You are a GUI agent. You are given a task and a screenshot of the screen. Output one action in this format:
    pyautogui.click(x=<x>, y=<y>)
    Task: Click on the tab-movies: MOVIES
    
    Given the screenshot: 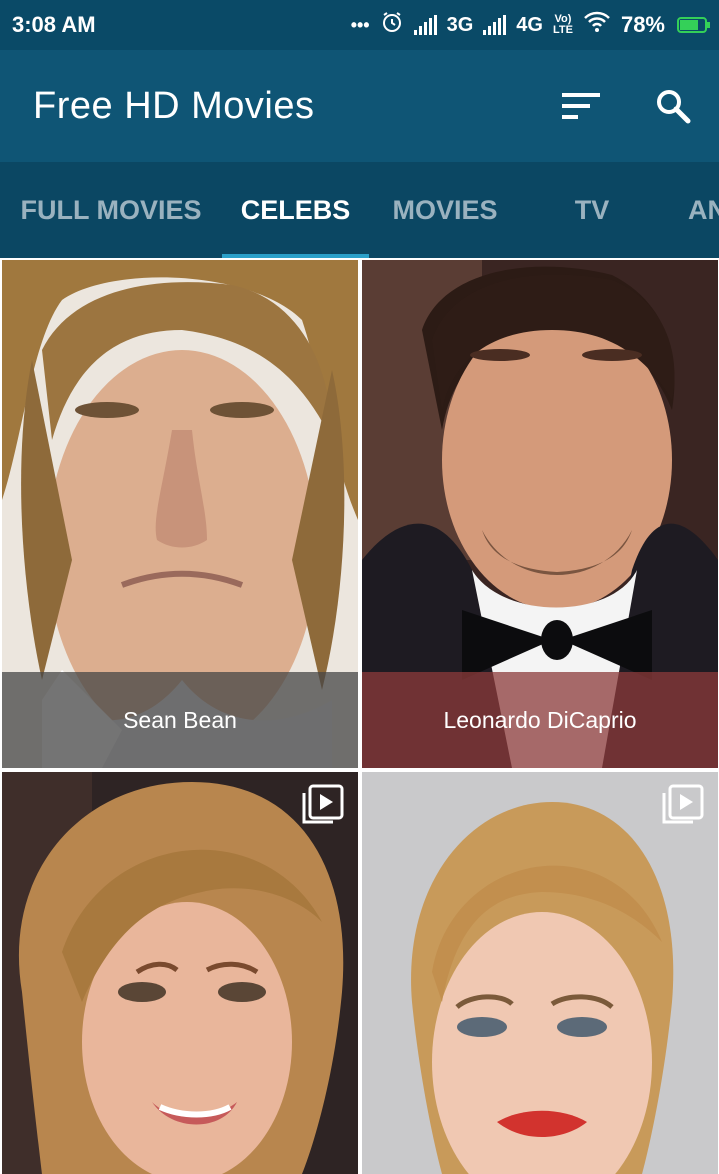 What is the action you would take?
    pyautogui.click(x=445, y=210)
    